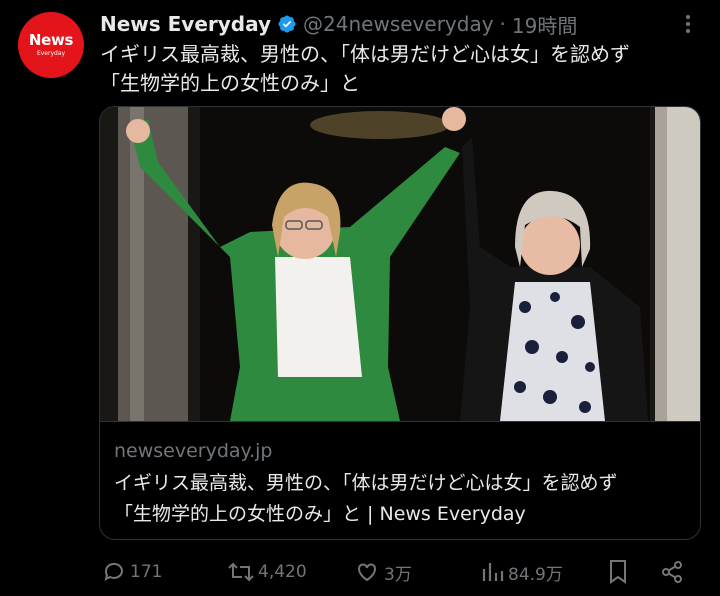  Describe the element at coordinates (365, 54) in the screenshot. I see `tweet-text-line: イギリス最高裁、男性の、「体は男だけど心は女」を認めず` at that location.